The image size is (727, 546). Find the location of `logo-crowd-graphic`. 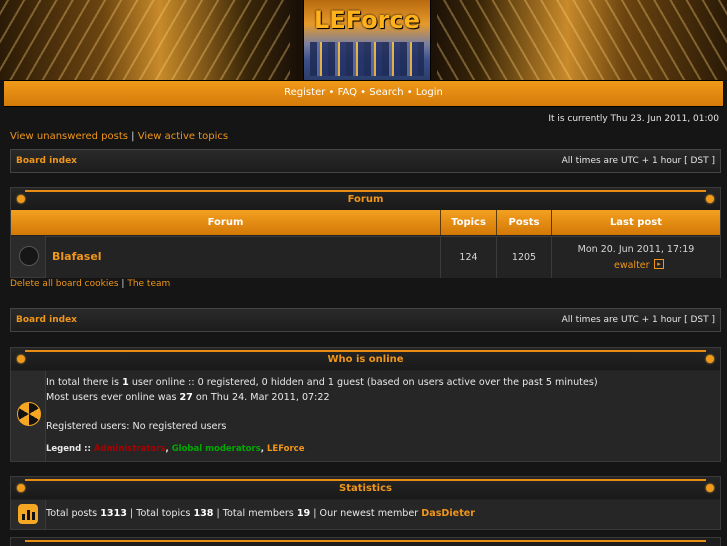

logo-crowd-graphic is located at coordinates (367, 59).